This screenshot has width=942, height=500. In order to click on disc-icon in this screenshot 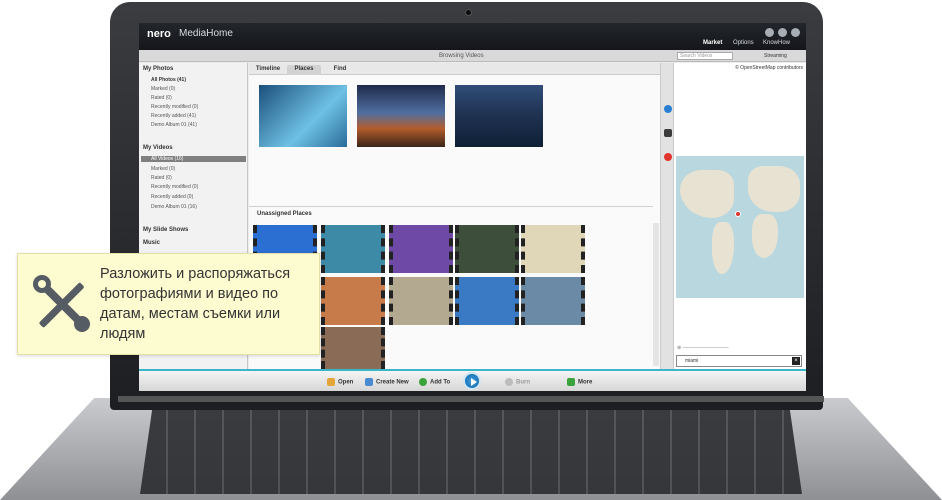, I will do `click(509, 382)`.